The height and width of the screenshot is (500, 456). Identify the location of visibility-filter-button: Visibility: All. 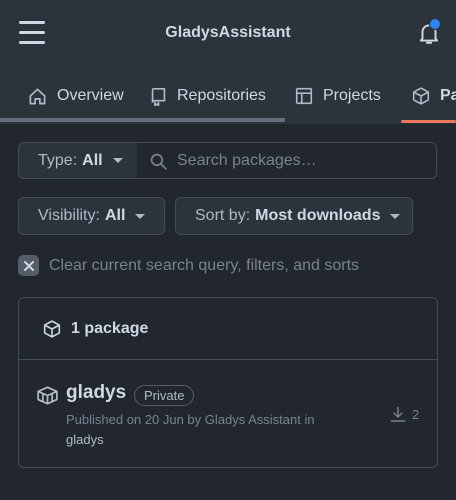
(91, 216).